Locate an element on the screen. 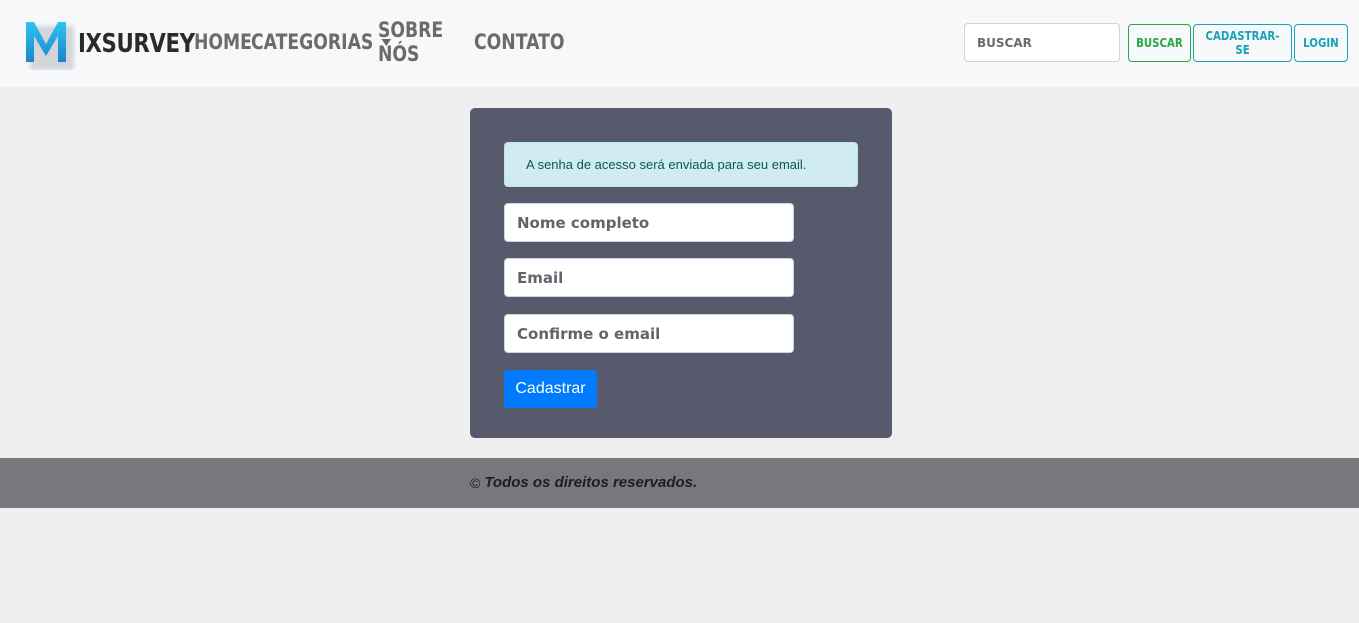 The width and height of the screenshot is (1359, 623). brand-link: IXSURVEY is located at coordinates (122, 44).